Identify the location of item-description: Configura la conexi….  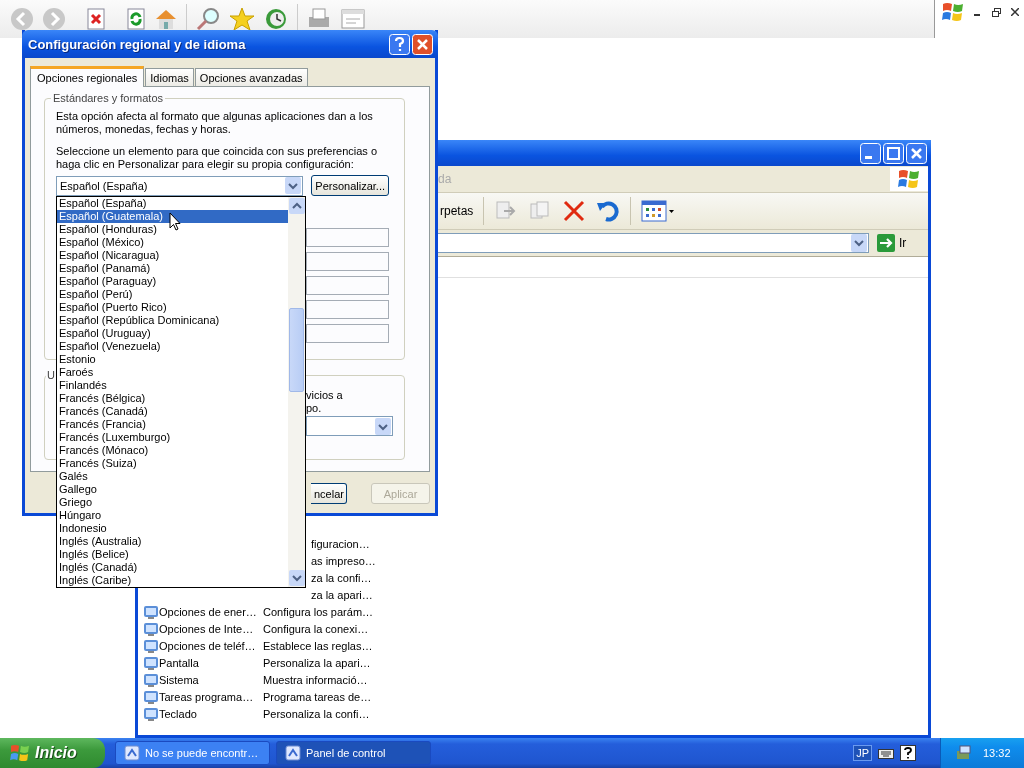
(316, 628).